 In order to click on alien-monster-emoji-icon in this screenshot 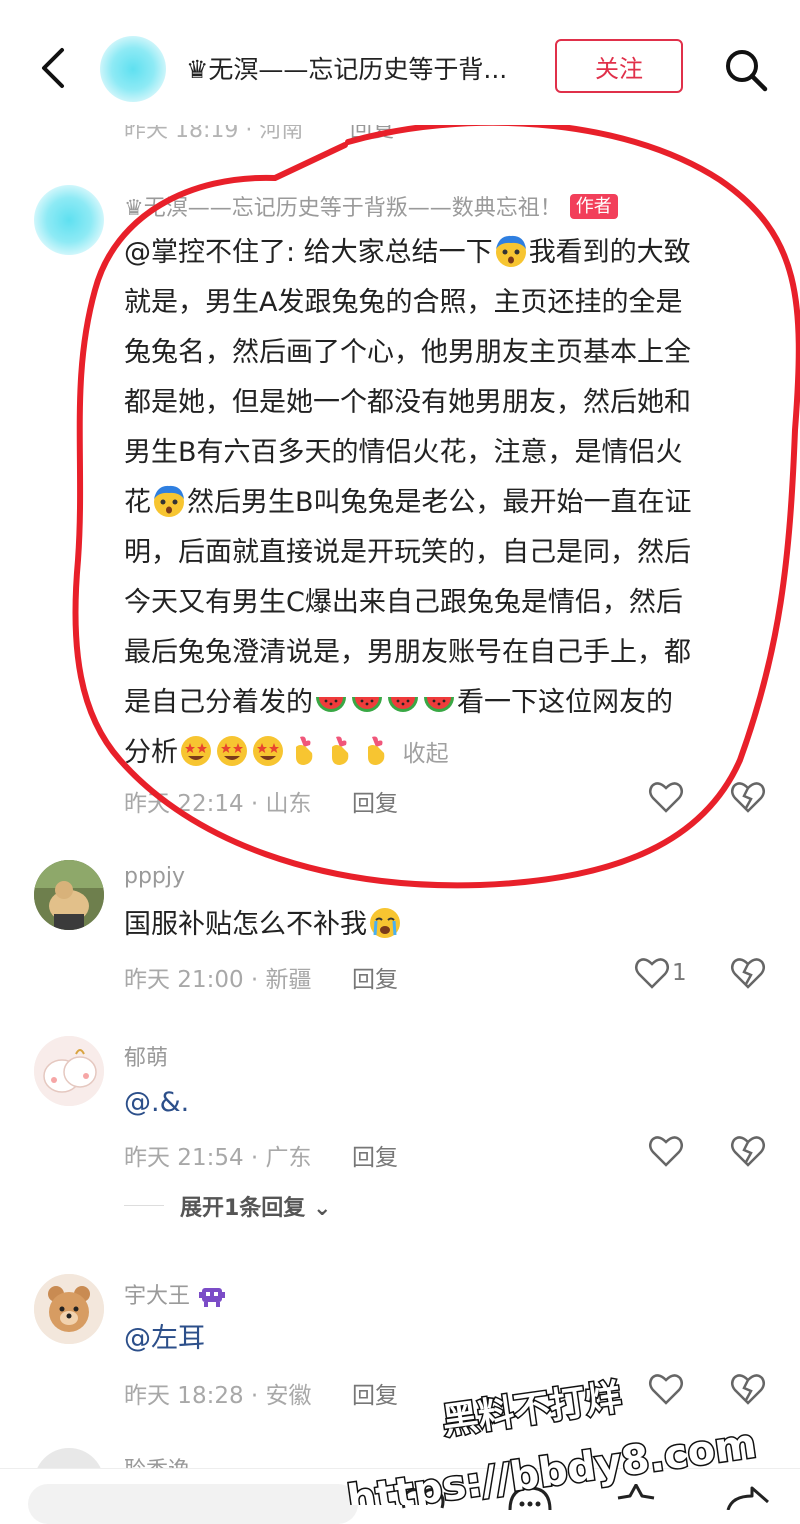, I will do `click(212, 1297)`.